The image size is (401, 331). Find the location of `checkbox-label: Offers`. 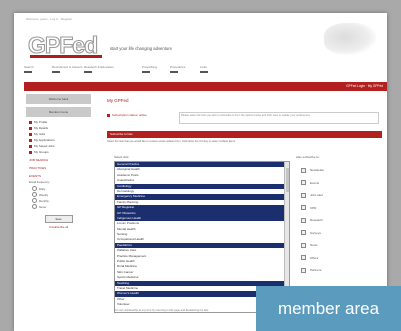

checkbox-label: Offers is located at coordinates (314, 257).